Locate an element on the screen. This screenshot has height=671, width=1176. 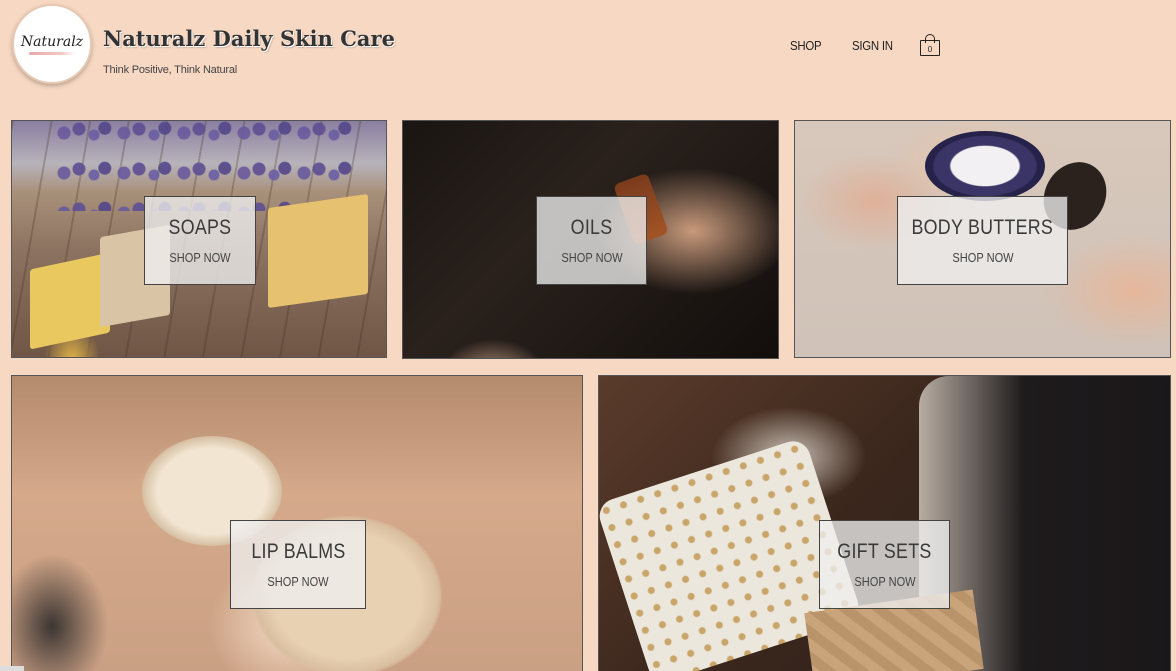
cart-button: 0 is located at coordinates (929, 45).